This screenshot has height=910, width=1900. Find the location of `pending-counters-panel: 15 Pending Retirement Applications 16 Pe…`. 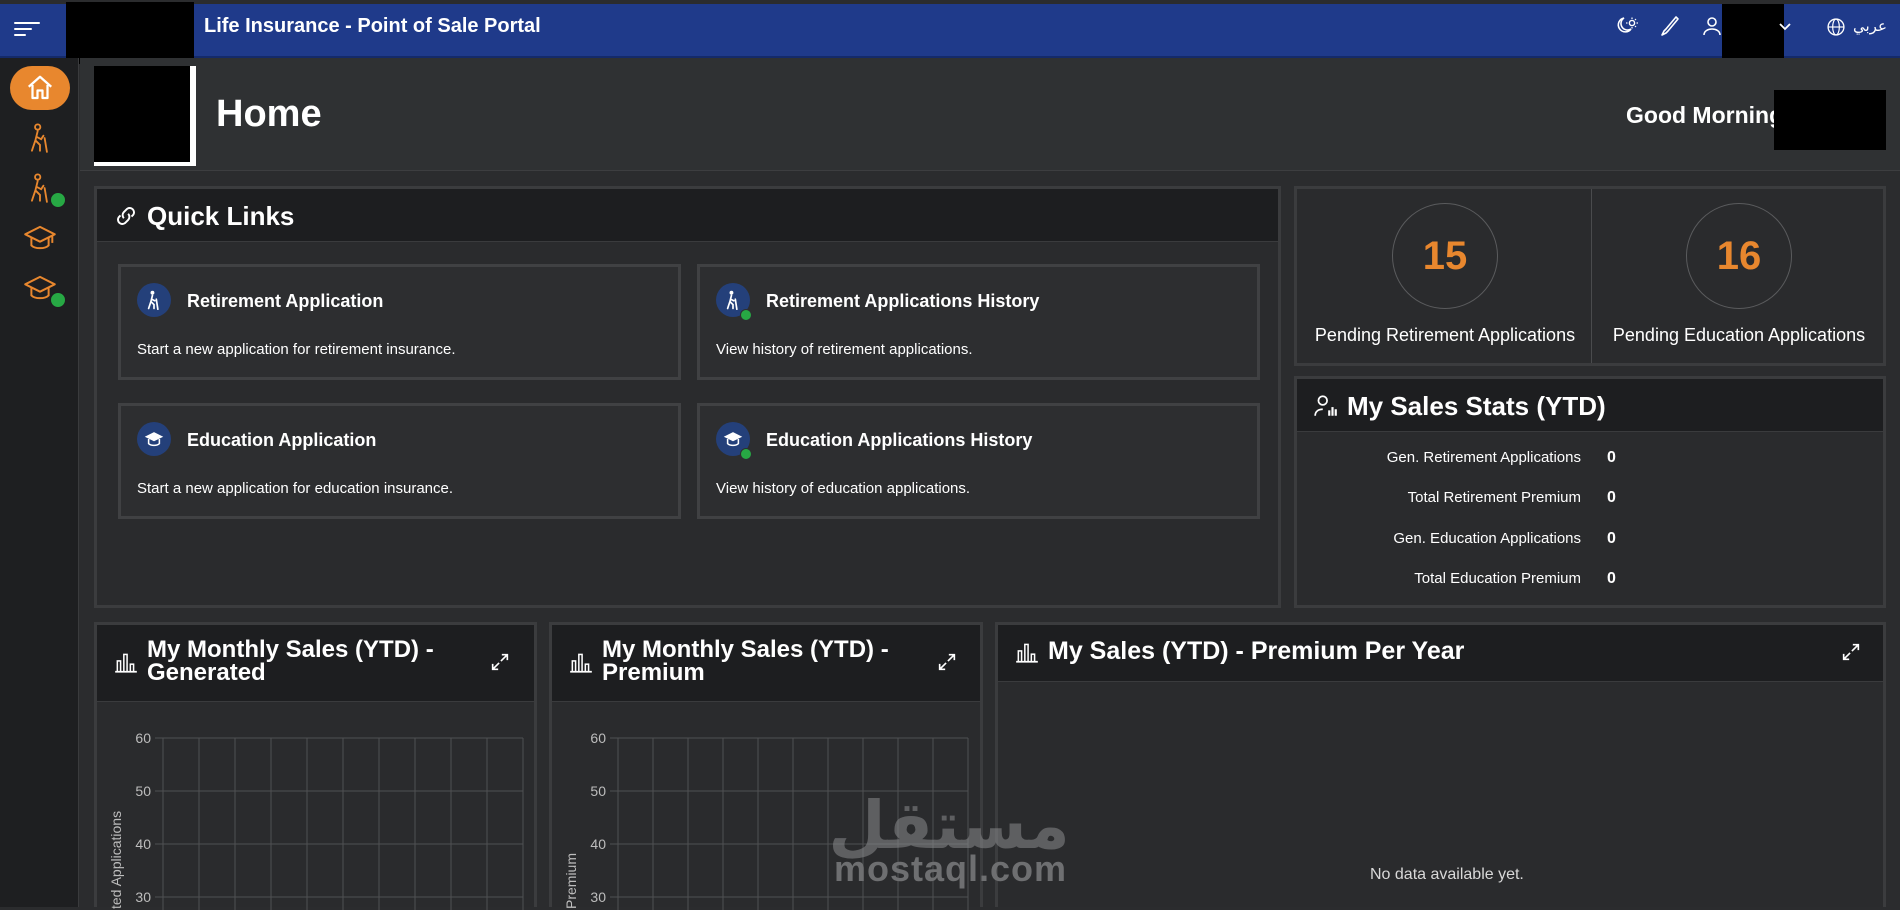

pending-counters-panel: 15 Pending Retirement Applications 16 Pe… is located at coordinates (1590, 276).